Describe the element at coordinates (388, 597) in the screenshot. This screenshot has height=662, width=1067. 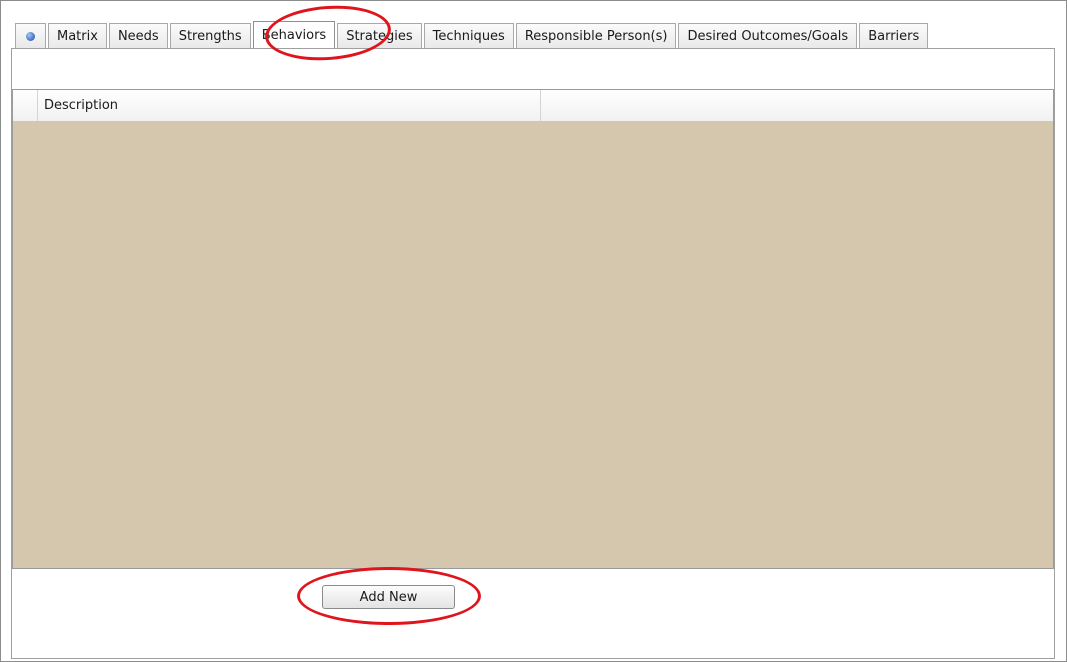
I see `add-new-button: Add New` at that location.